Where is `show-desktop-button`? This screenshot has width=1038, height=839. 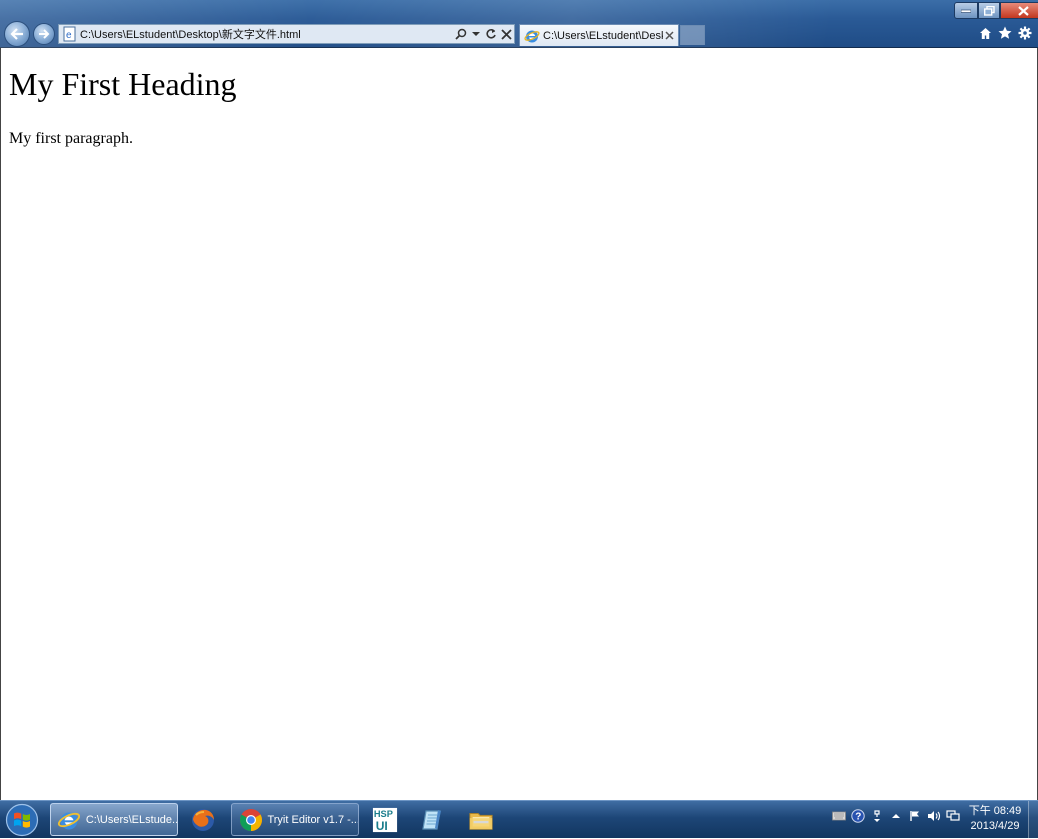
show-desktop-button is located at coordinates (1033, 820).